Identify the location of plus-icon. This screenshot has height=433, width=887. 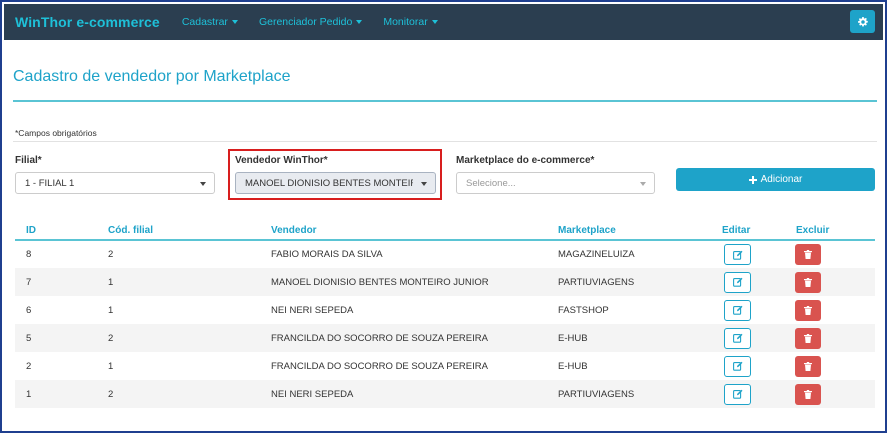
(752, 179).